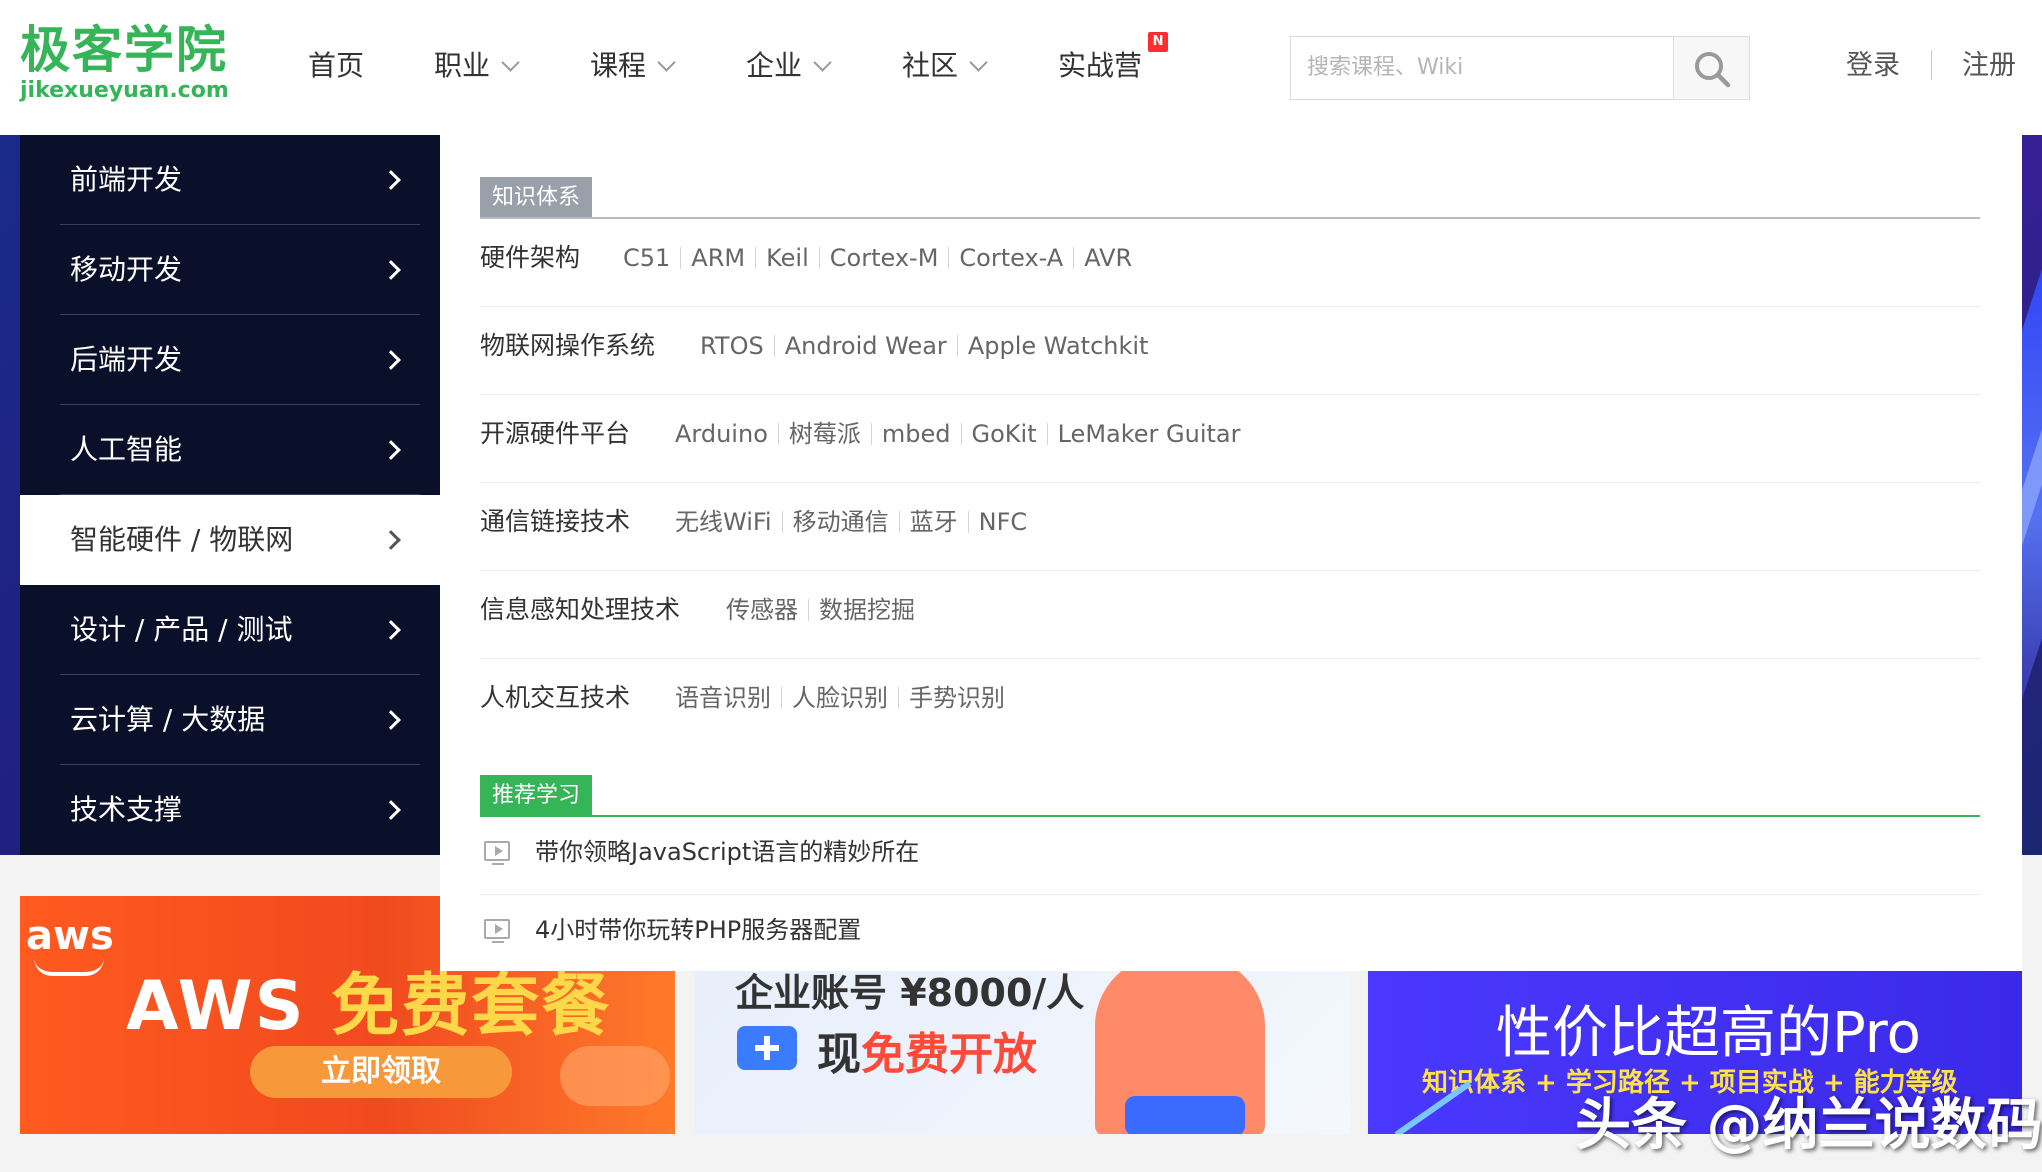 The width and height of the screenshot is (2042, 1172). What do you see at coordinates (958, 434) in the screenshot?
I see `knowledge-links: Arduino 树莓派 mbed GoKit LeMaker Guitar` at bounding box center [958, 434].